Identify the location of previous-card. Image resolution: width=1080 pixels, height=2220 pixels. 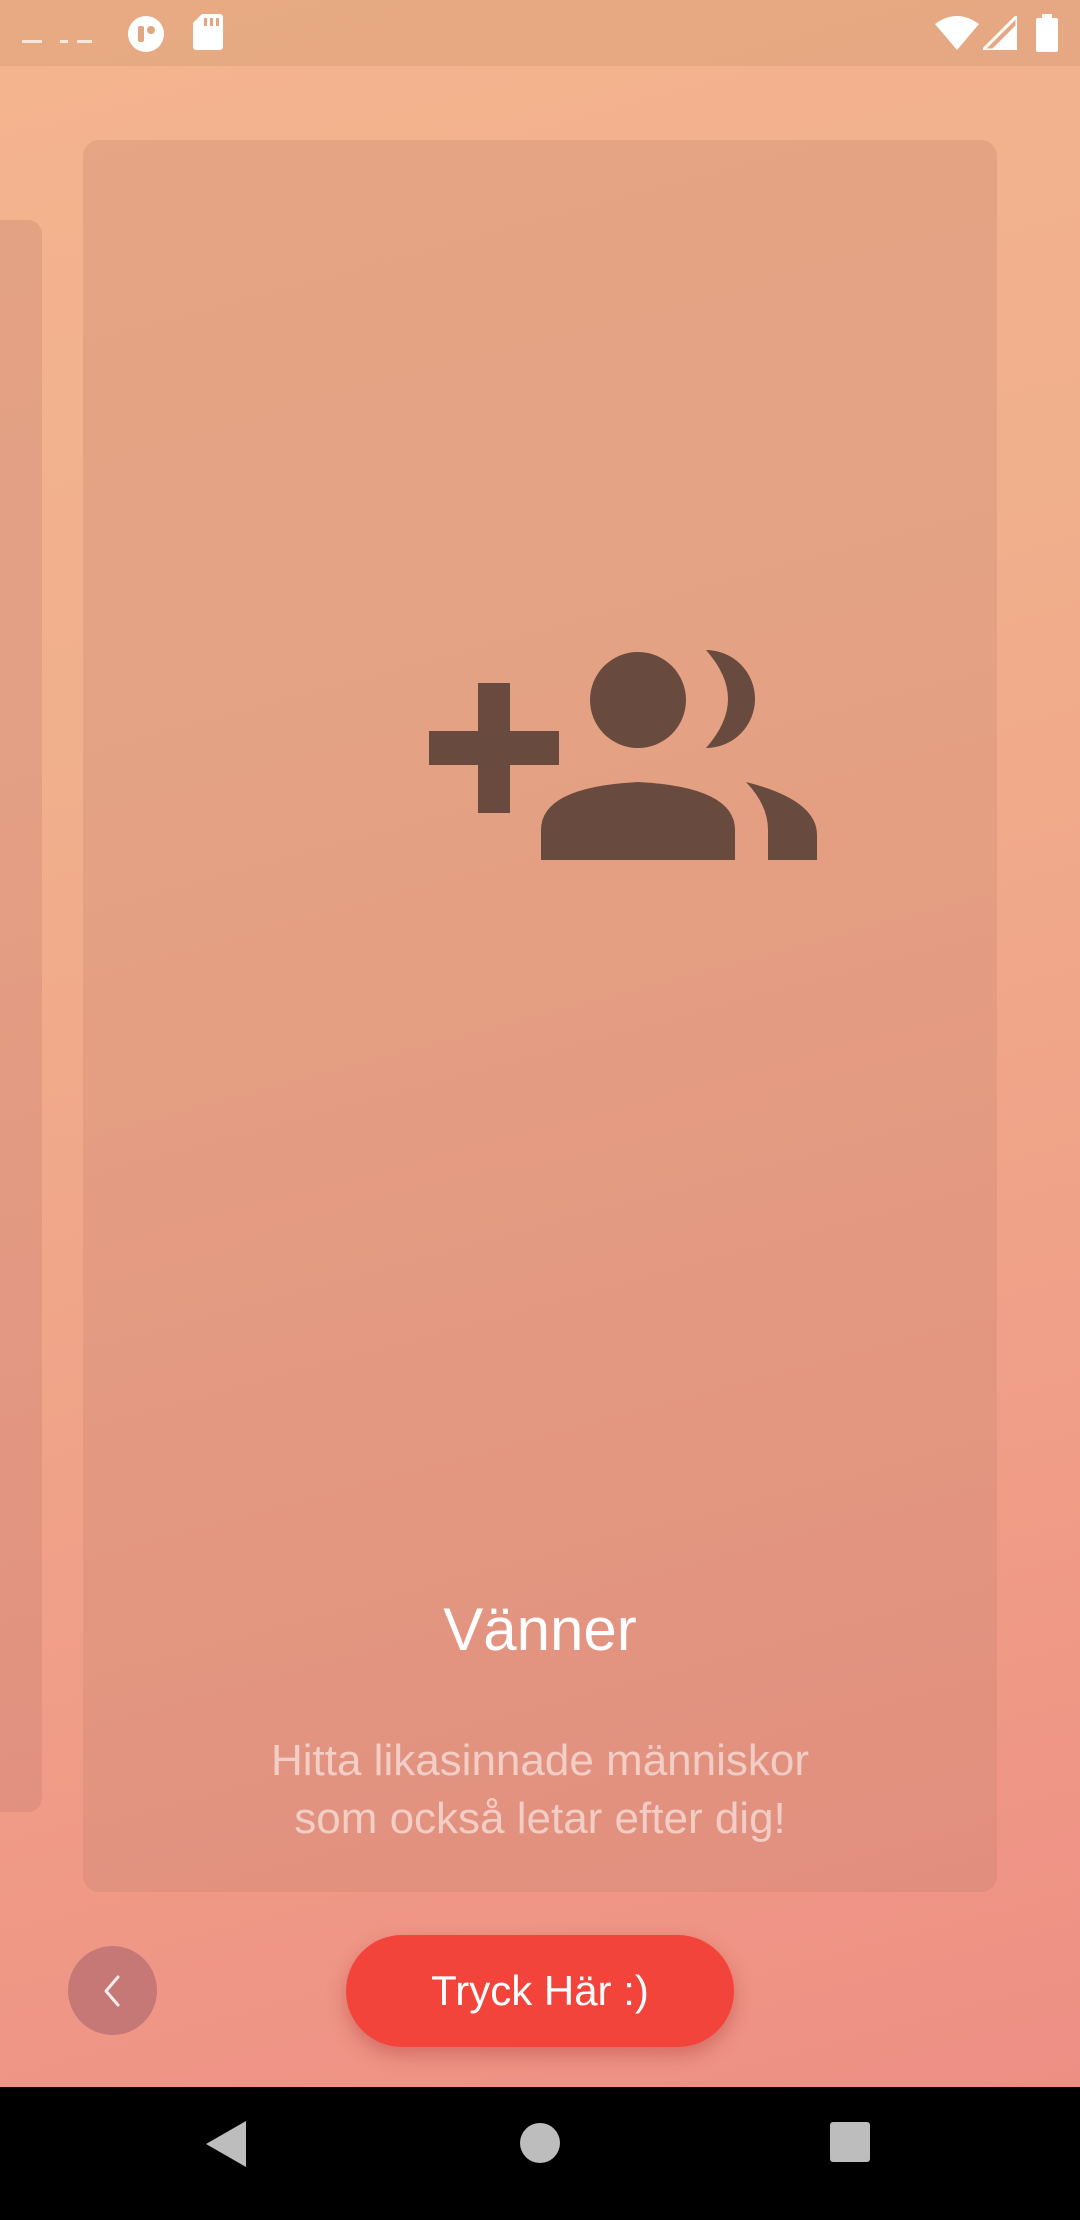
(21, 1016).